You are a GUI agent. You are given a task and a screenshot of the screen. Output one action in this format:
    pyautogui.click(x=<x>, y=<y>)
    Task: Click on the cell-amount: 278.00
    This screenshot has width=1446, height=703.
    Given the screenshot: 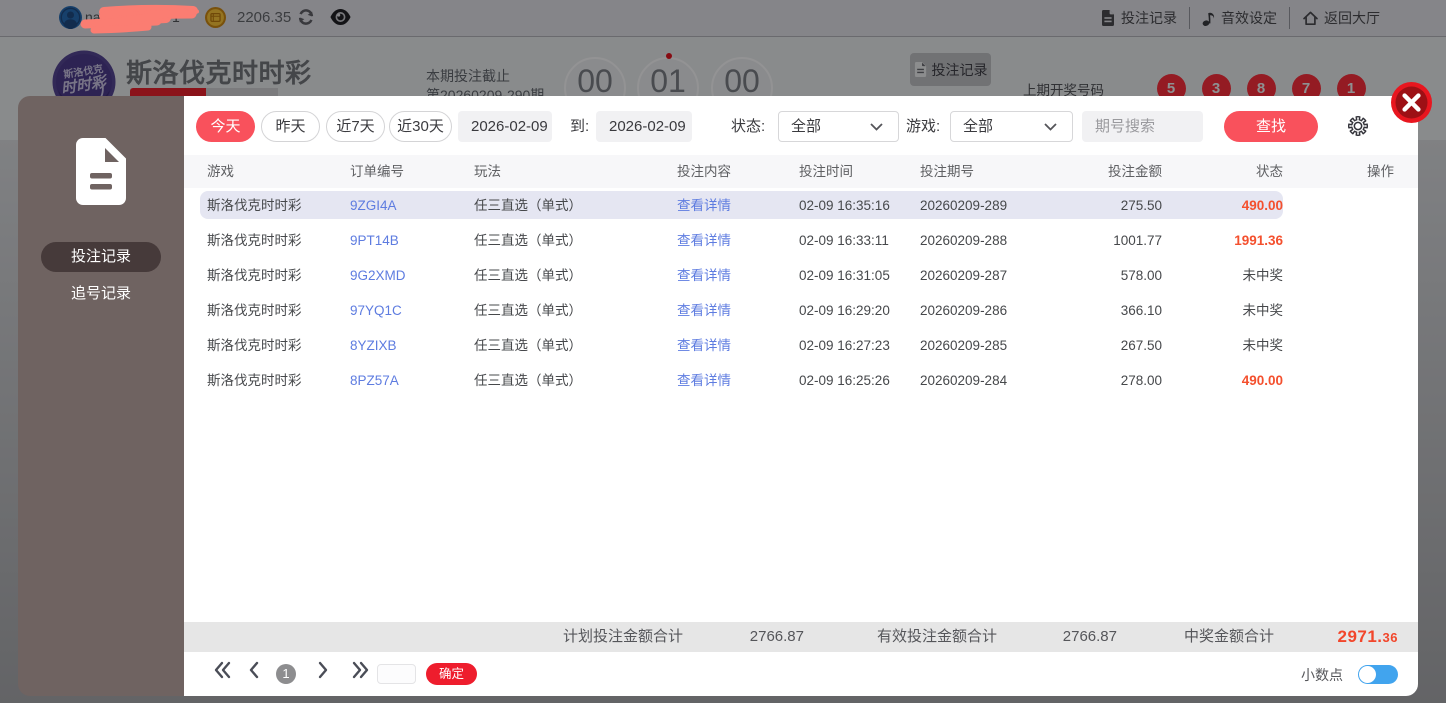 What is the action you would take?
    pyautogui.click(x=1141, y=380)
    